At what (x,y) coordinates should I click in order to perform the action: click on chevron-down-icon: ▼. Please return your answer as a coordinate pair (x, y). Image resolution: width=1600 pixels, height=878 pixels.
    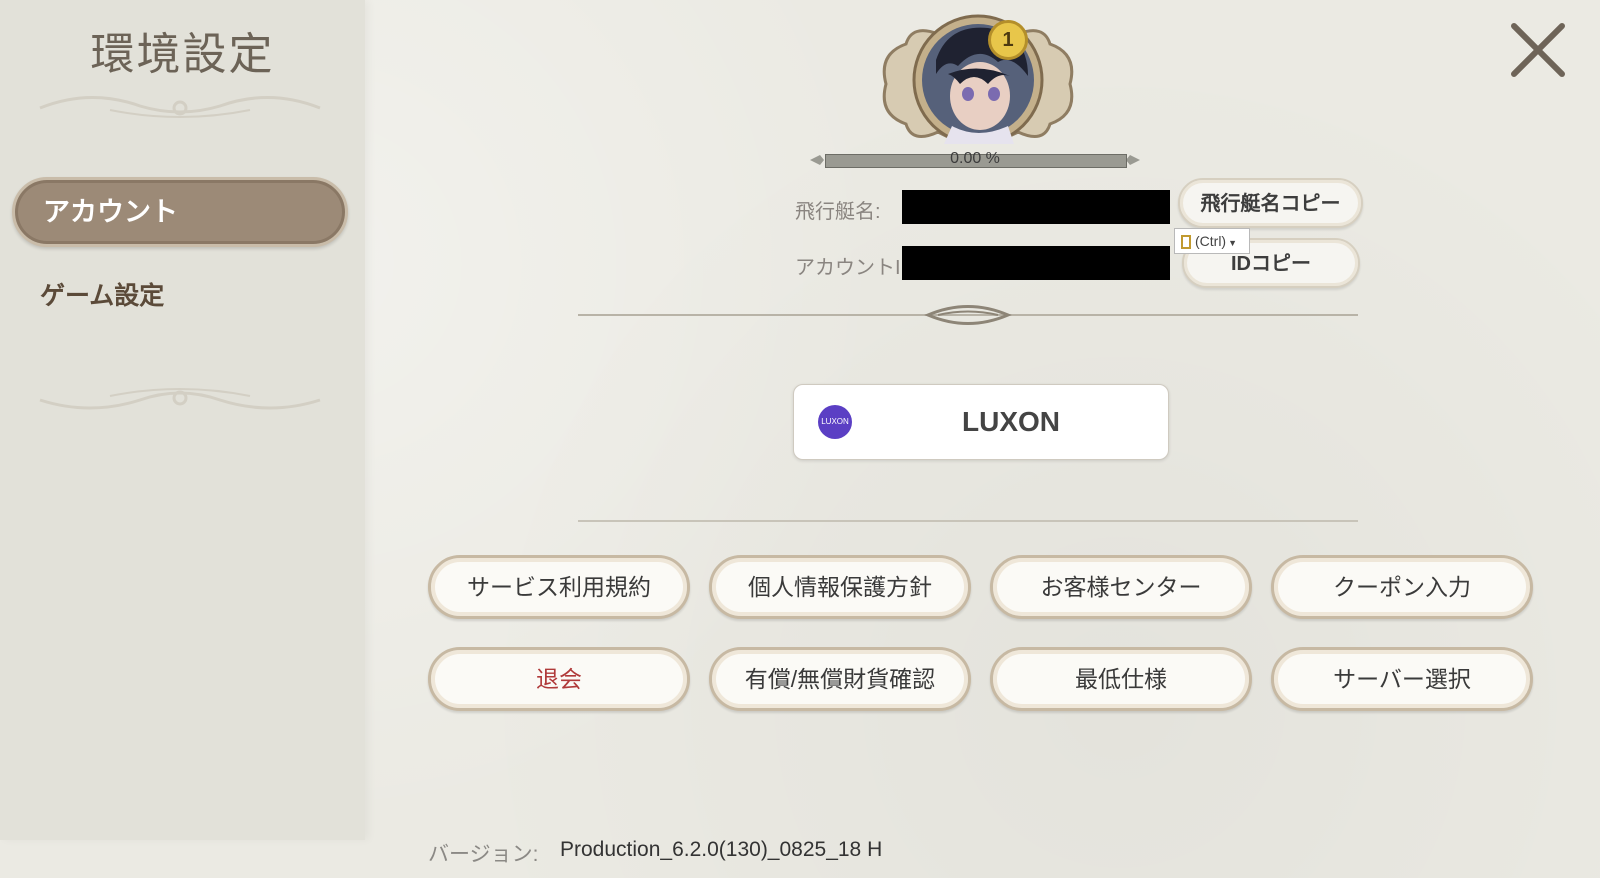
    Looking at the image, I should click on (1233, 243).